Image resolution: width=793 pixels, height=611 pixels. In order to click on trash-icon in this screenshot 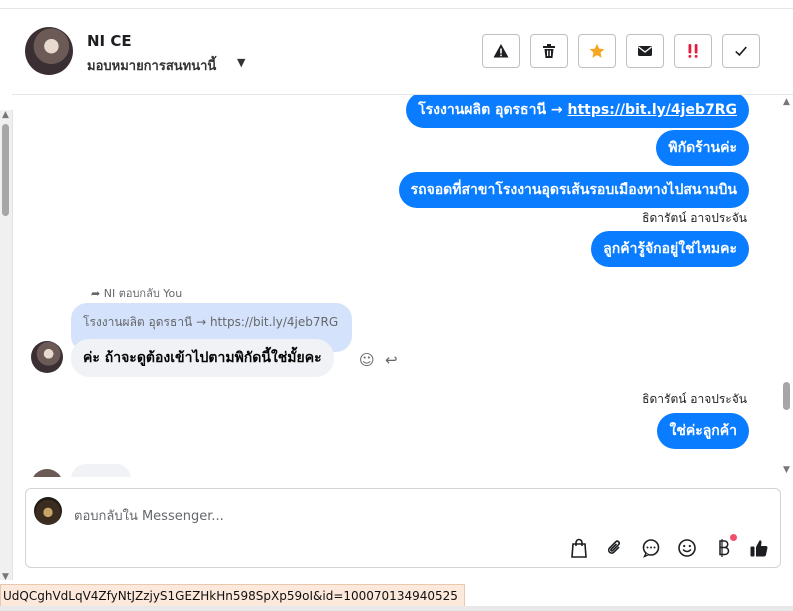, I will do `click(549, 51)`.